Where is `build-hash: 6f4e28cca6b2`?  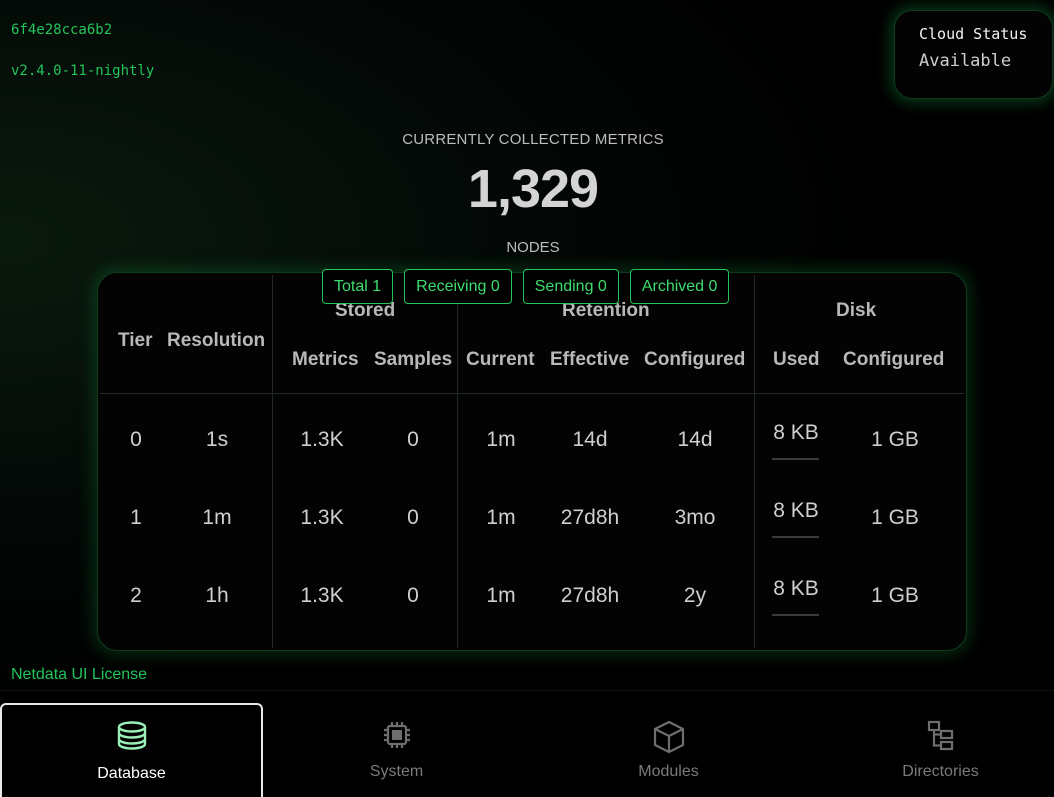 build-hash: 6f4e28cca6b2 is located at coordinates (62, 30).